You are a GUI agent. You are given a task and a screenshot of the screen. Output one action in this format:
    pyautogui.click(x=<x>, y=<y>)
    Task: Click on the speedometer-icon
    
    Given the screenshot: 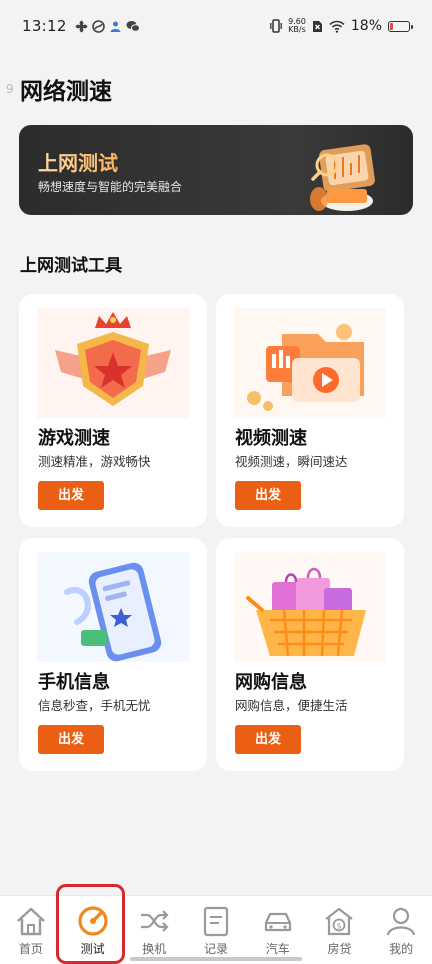 What is the action you would take?
    pyautogui.click(x=92, y=921)
    